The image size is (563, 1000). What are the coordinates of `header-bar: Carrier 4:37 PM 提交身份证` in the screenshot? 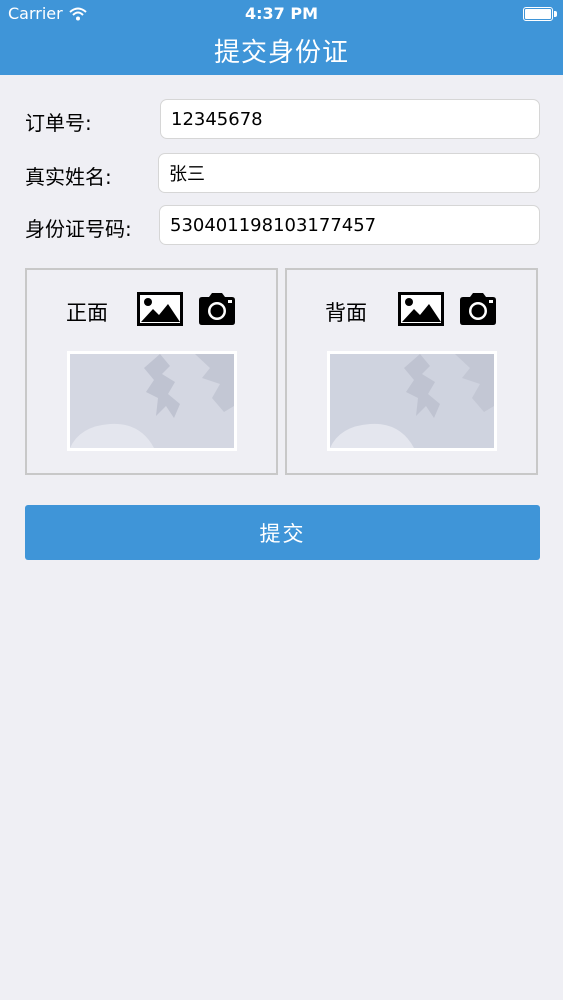 It's located at (281, 37).